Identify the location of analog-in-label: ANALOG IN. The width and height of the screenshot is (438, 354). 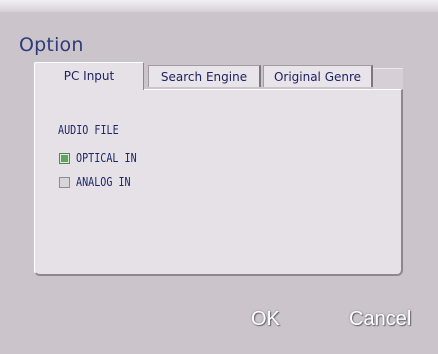
(103, 182).